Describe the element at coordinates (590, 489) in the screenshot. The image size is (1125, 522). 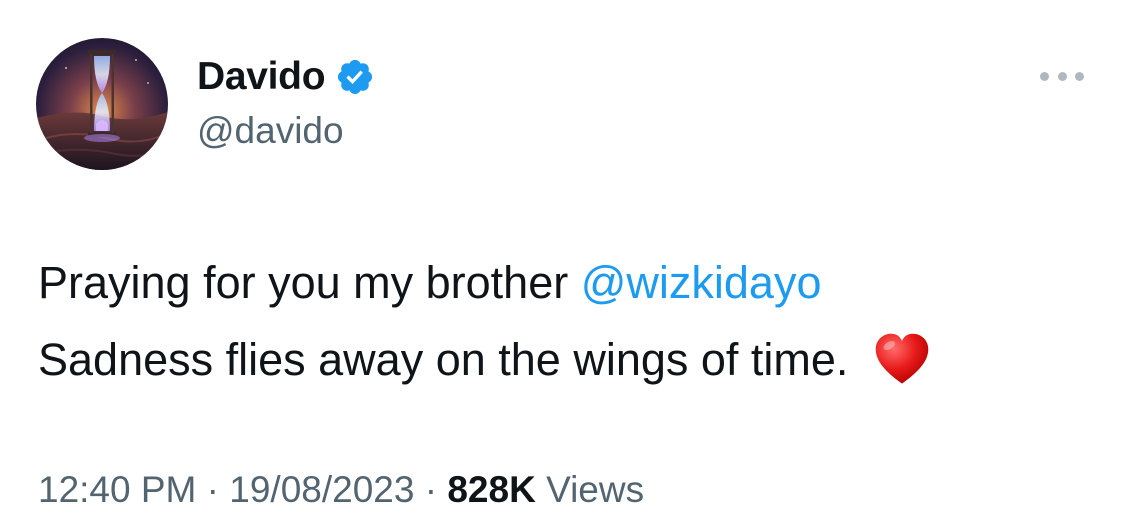
I see `views-label: Views` at that location.